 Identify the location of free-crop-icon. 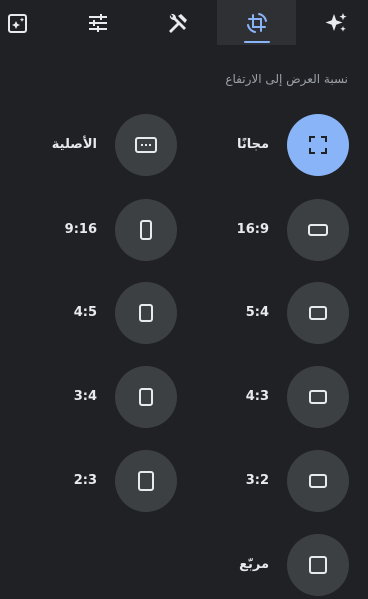
(318, 145).